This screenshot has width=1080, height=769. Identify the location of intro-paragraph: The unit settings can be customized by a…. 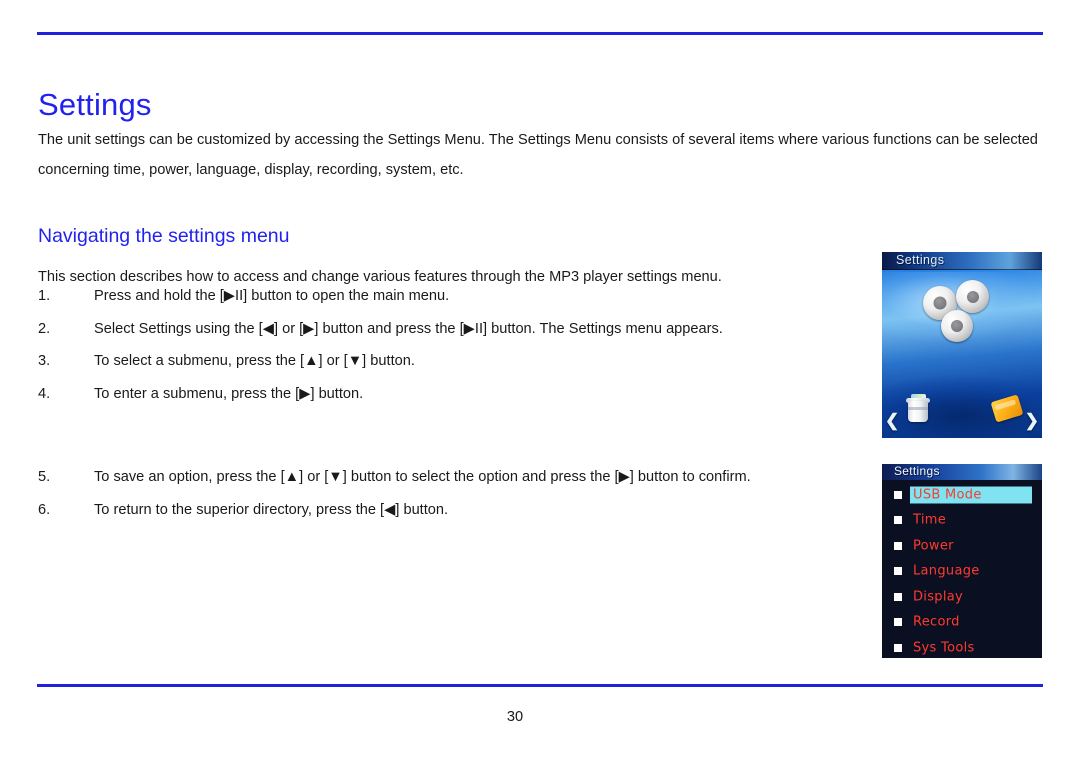
(538, 154).